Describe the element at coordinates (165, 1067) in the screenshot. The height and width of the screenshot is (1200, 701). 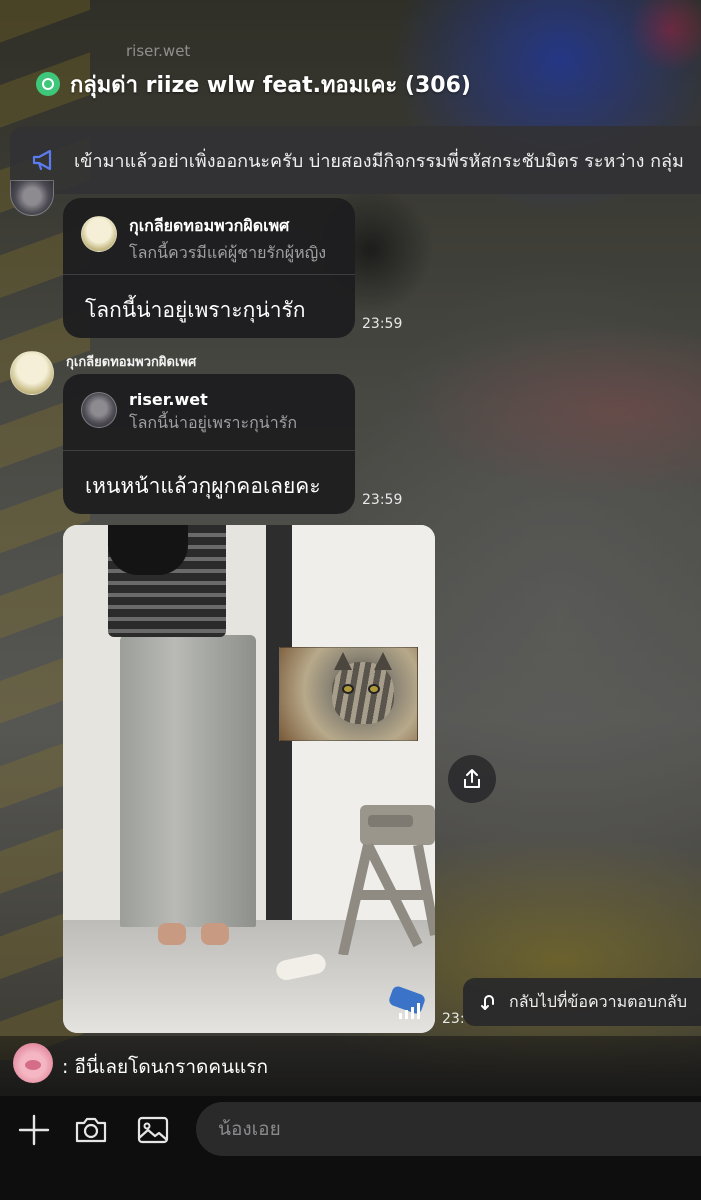
I see `preview-text: : อีนี่เลยโดนกราดคนแรก` at that location.